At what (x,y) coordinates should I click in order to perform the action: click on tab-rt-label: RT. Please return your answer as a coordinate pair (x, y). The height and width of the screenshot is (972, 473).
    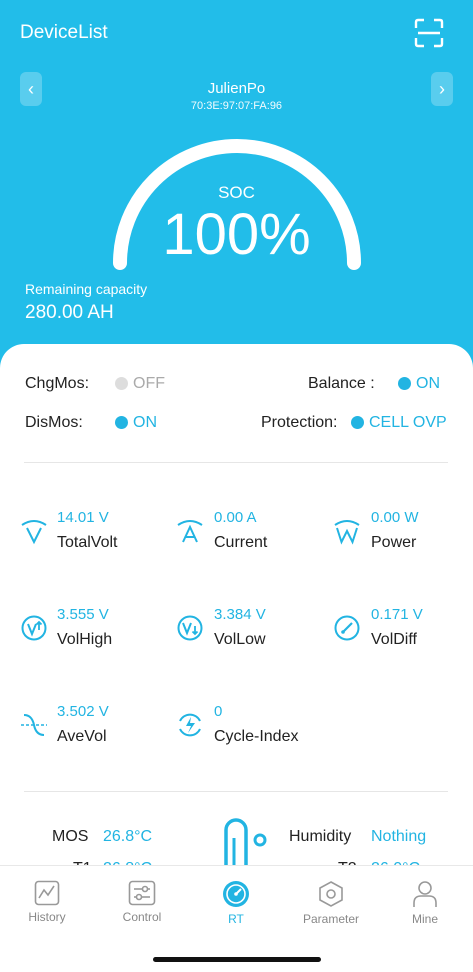
    Looking at the image, I should click on (236, 919).